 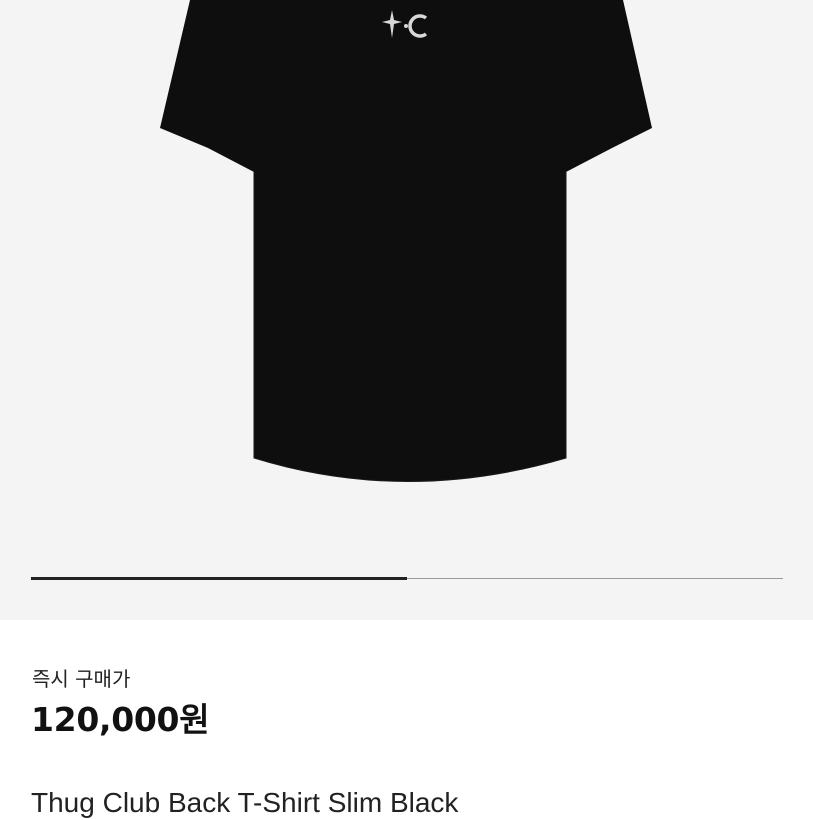 I want to click on gallery-progress-track, so click(x=407, y=578).